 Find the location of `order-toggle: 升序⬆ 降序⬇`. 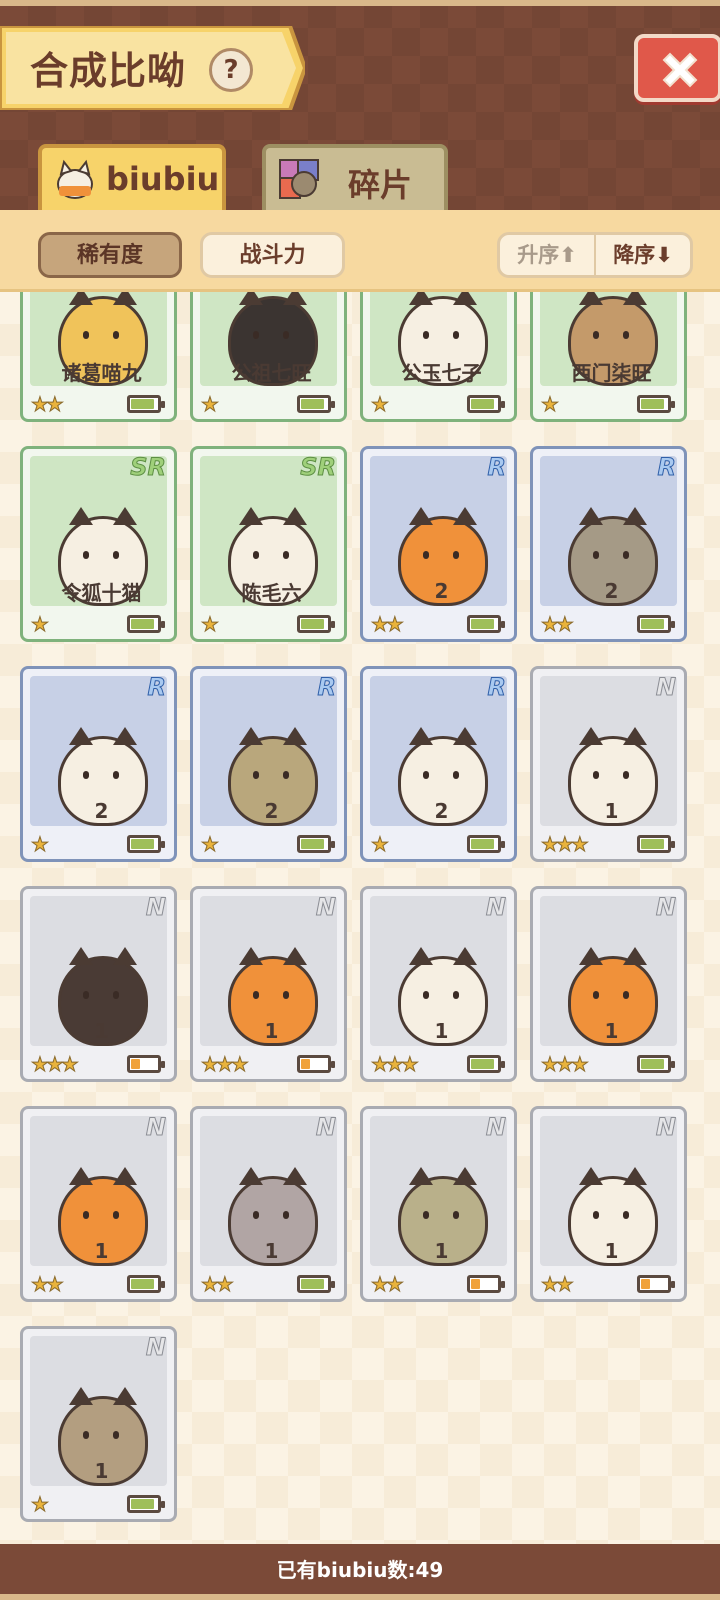

order-toggle: 升序⬆ 降序⬇ is located at coordinates (595, 255).